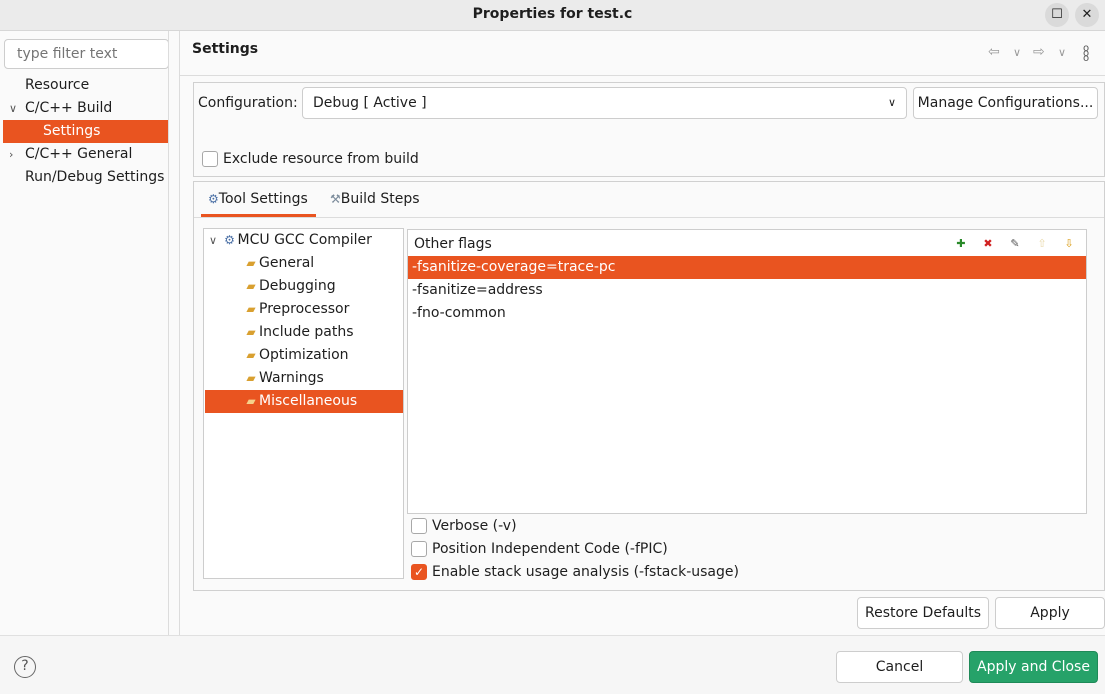 The image size is (1105, 694). What do you see at coordinates (1062, 52) in the screenshot?
I see `forward-dropdown-icon: ∨` at bounding box center [1062, 52].